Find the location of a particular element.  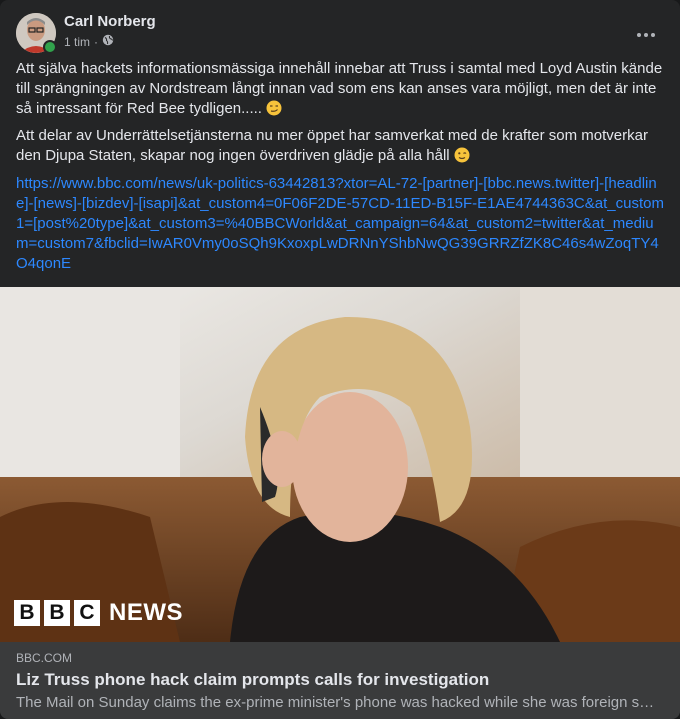

bbc-logo-letter: C is located at coordinates (87, 613).